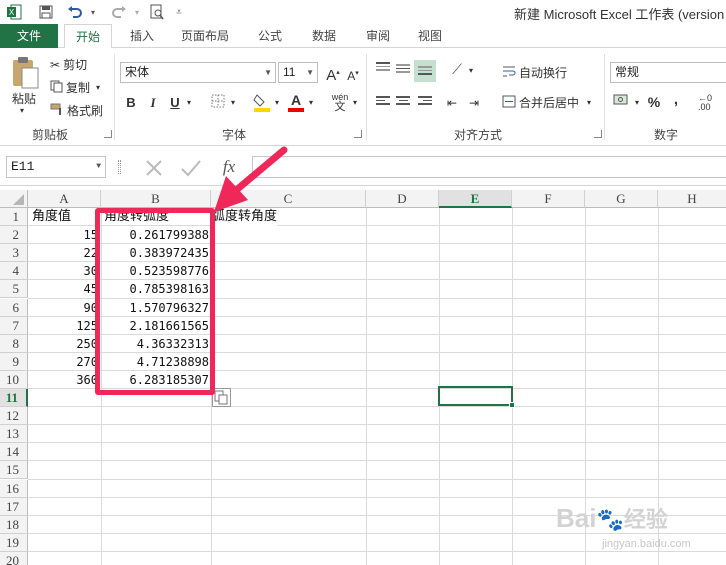 This screenshot has height=565, width=726. I want to click on format-painter-button: 格式刷, so click(76, 110).